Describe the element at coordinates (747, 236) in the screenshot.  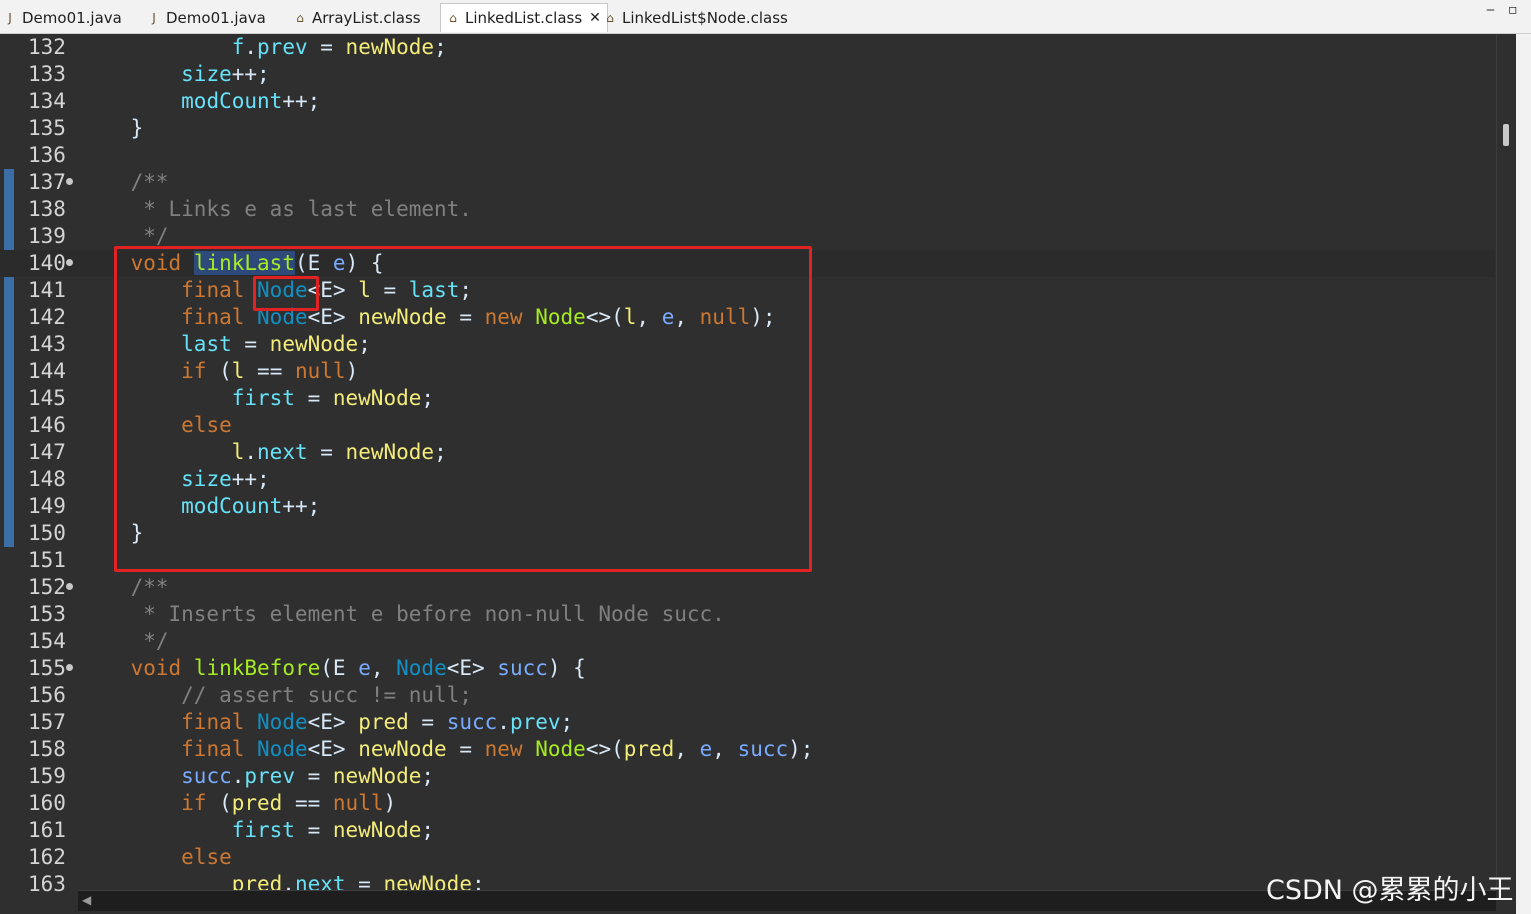
I see `code-line: 139 */` at that location.